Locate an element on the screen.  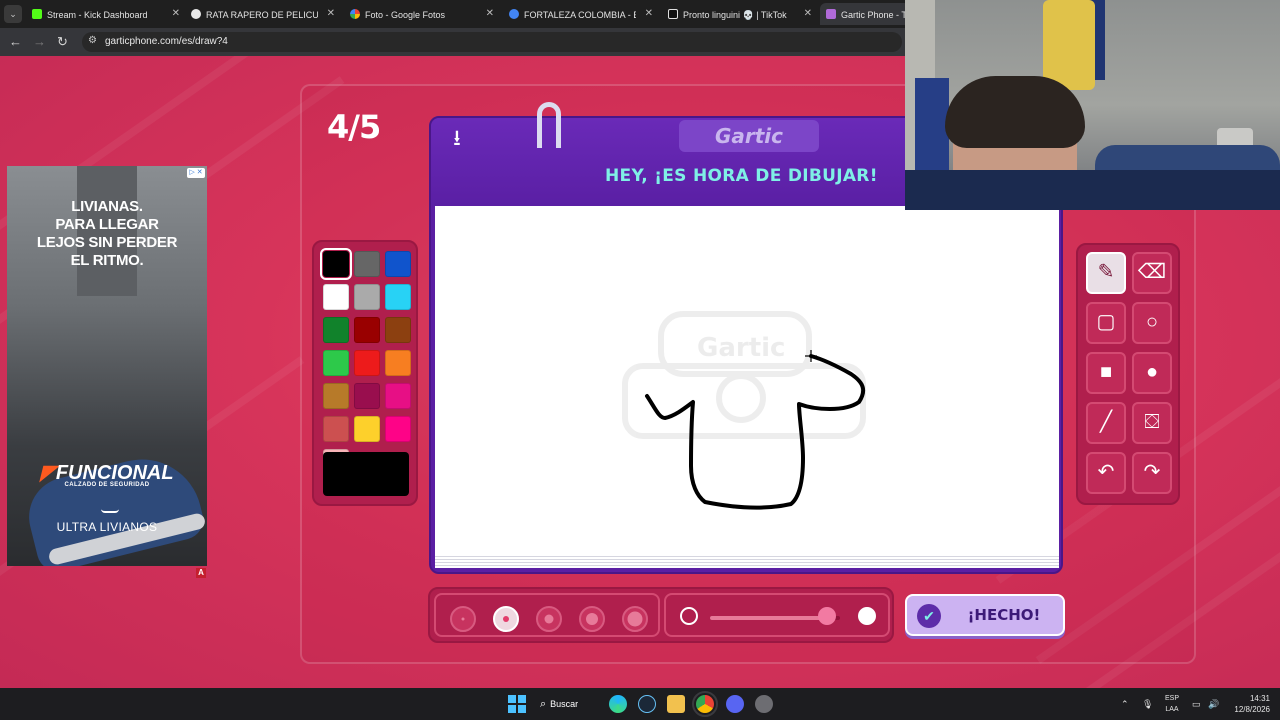
tab-fortaleza-colombia: FORTALEZA COLOMBIA - Buscar ✕ is located at coordinates (581, 14).